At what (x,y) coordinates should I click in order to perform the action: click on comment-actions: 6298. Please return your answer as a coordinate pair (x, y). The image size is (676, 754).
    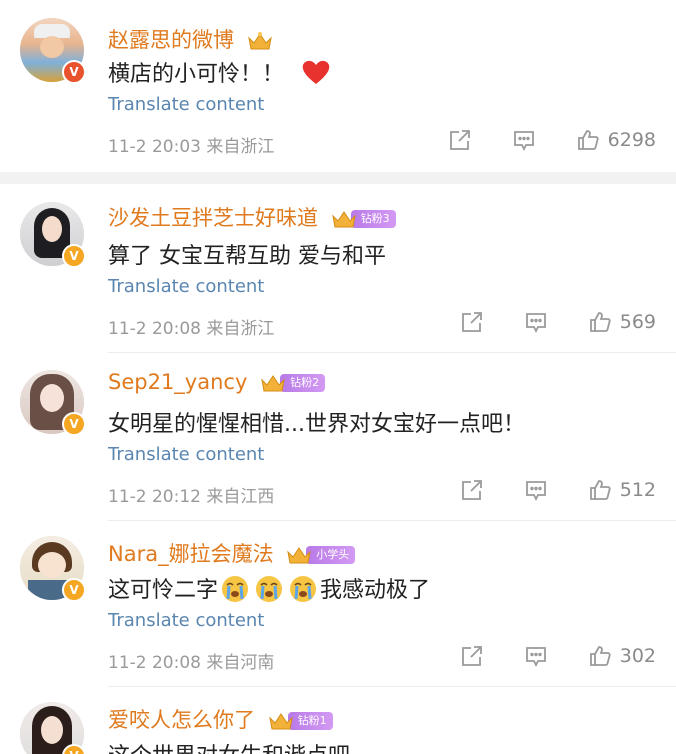
    Looking at the image, I should click on (532, 140).